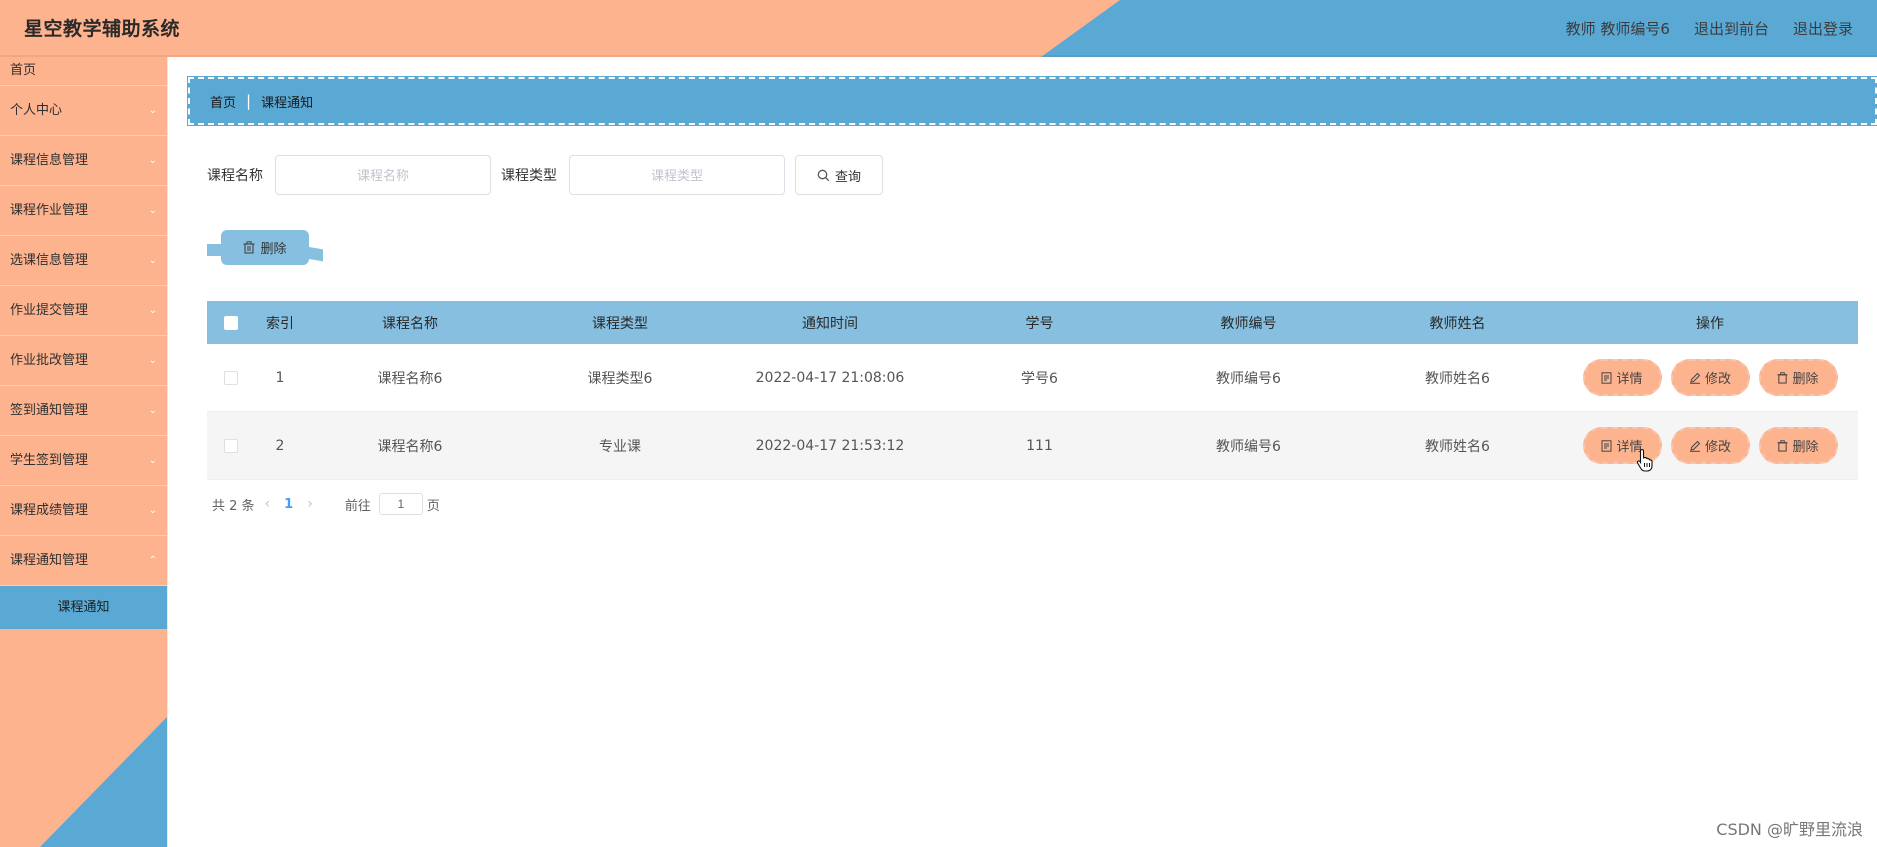 The image size is (1877, 847). I want to click on column-header: 教师姓名, so click(1457, 323).